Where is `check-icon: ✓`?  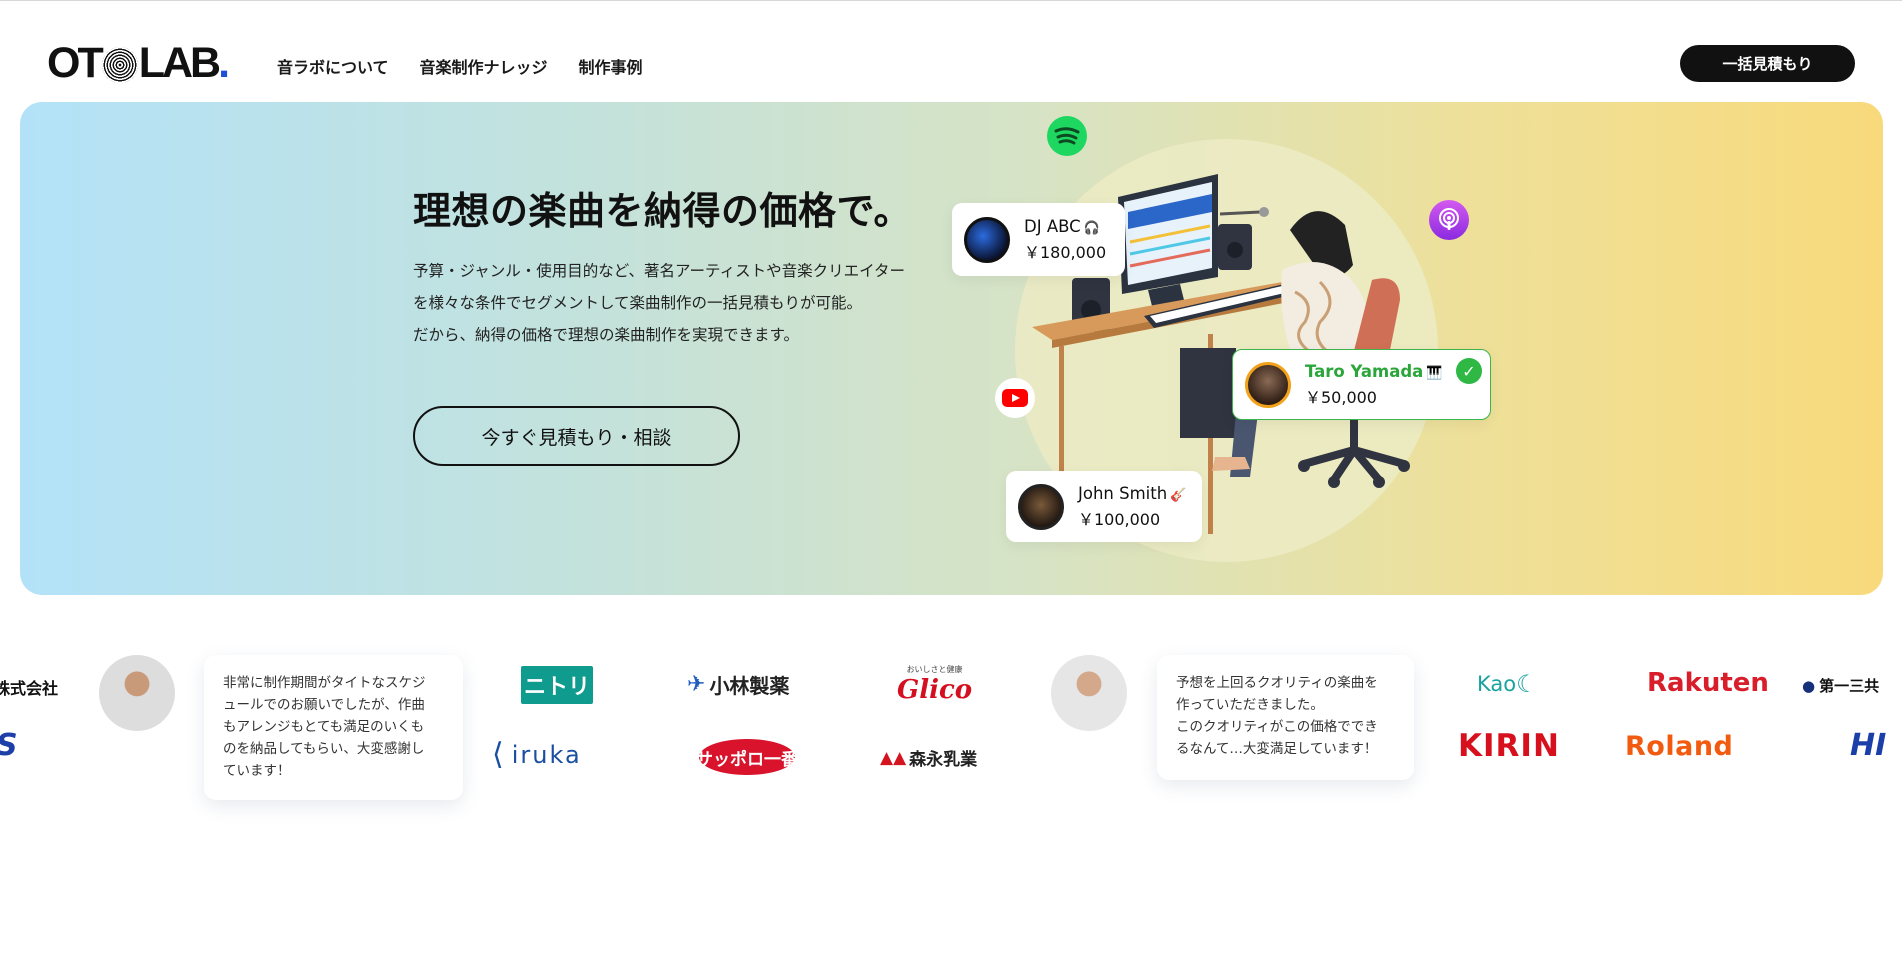
check-icon: ✓ is located at coordinates (1469, 371).